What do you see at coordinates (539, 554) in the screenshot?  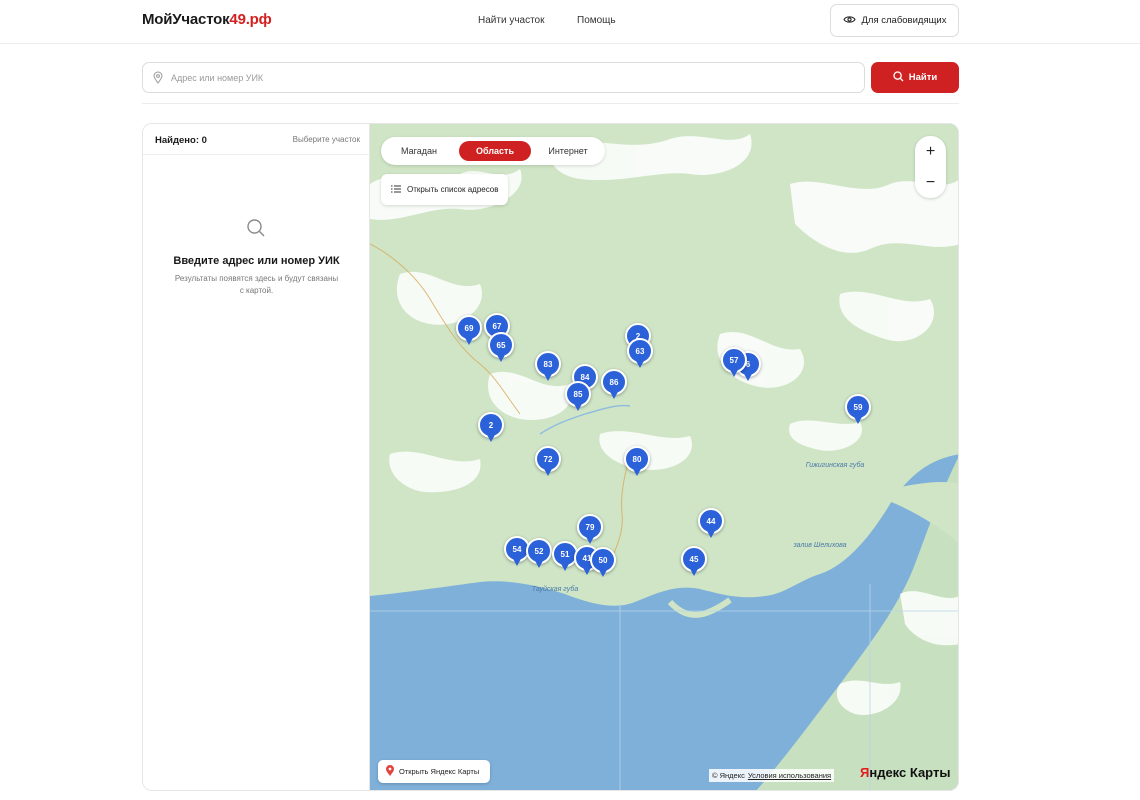 I see `precinct-marker: 52` at bounding box center [539, 554].